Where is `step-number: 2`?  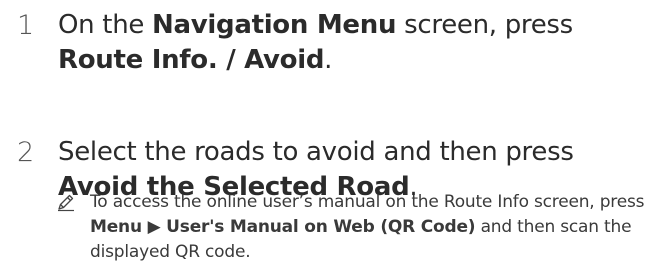 step-number: 2 is located at coordinates (26, 152).